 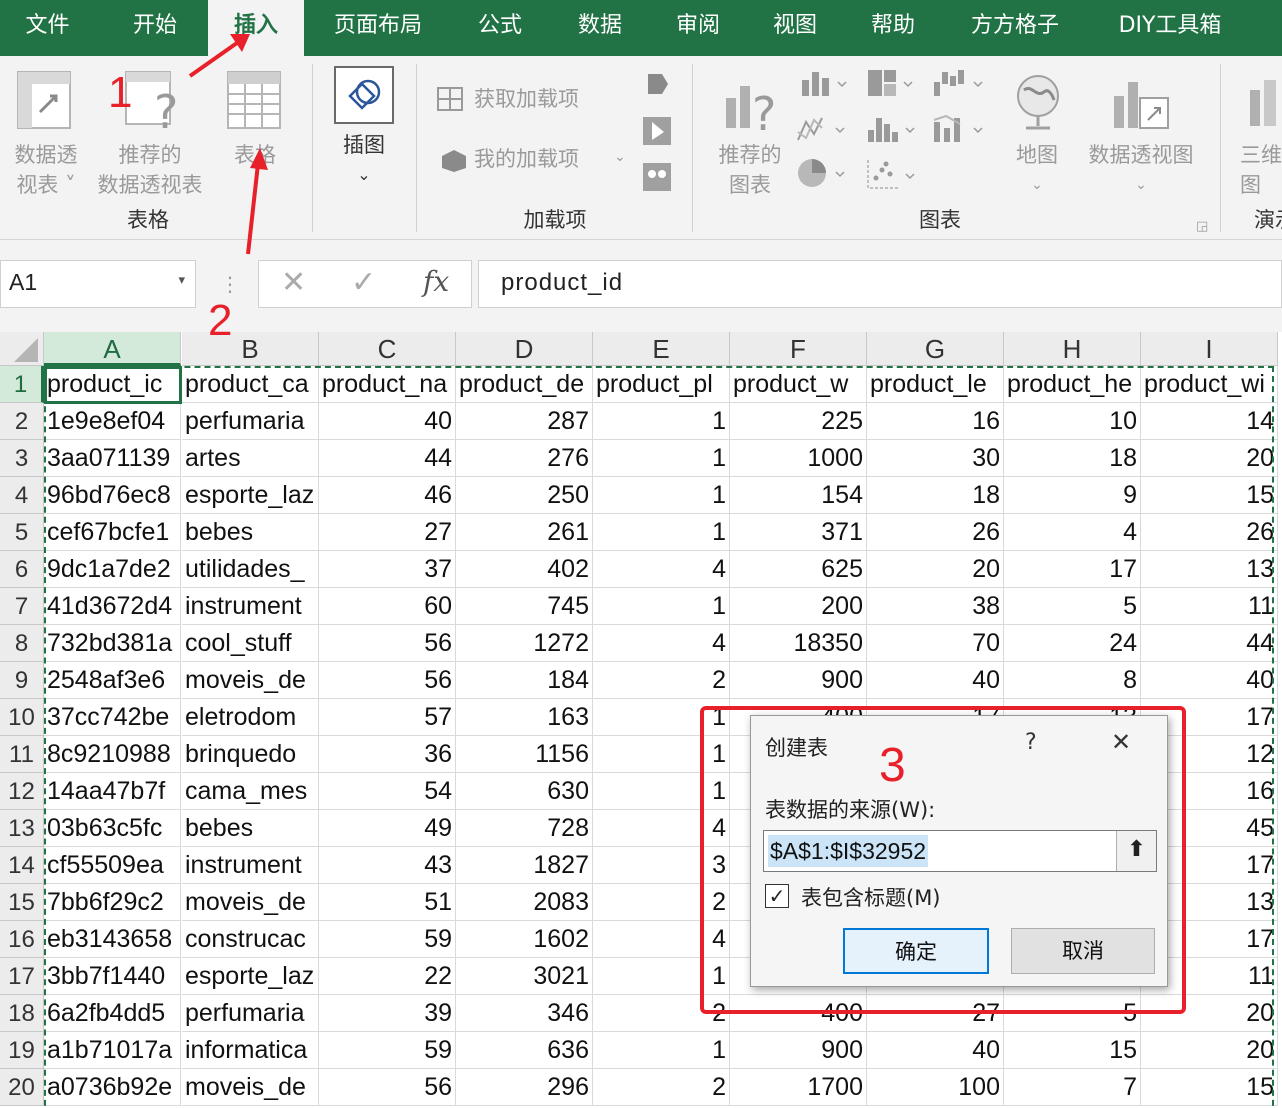 I want to click on recommended-pivot-label-2: 数据透视表, so click(x=150, y=185).